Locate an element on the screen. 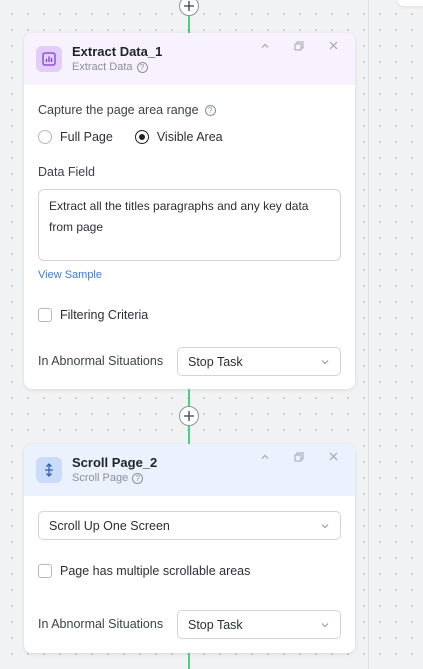 The height and width of the screenshot is (669, 423). capture-label-row: Capture the page area range ? is located at coordinates (127, 110).